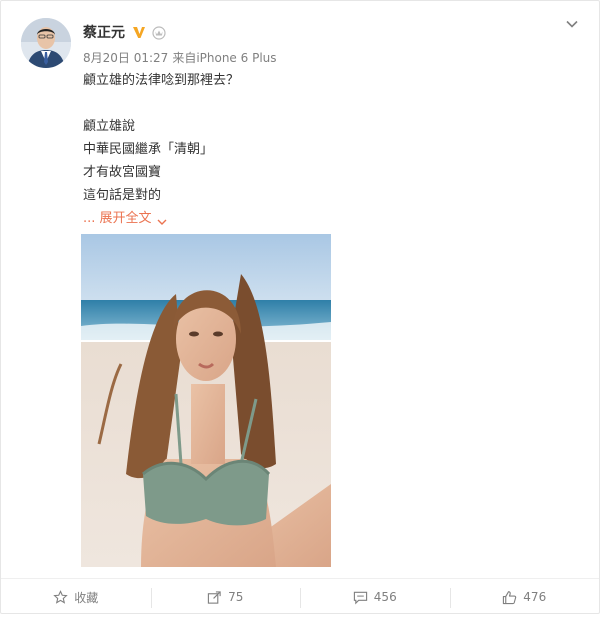 Image resolution: width=600 pixels, height=618 pixels. What do you see at coordinates (122, 172) in the screenshot?
I see `post-line: 才有故宮國寶` at bounding box center [122, 172].